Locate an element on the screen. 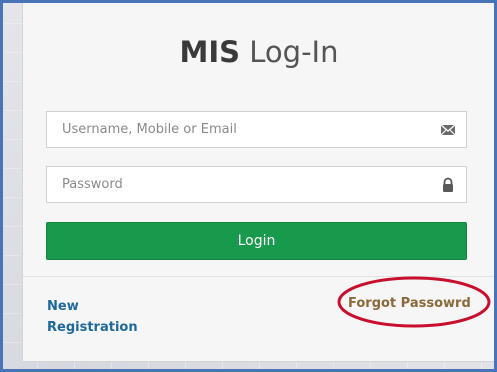  username-field is located at coordinates (256, 129).